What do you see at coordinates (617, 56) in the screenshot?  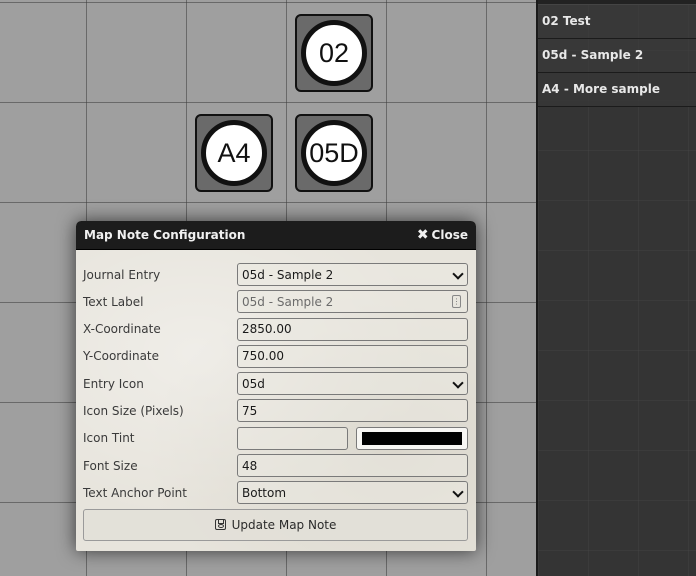 I see `journal-entry-item: 05d - Sample 2` at bounding box center [617, 56].